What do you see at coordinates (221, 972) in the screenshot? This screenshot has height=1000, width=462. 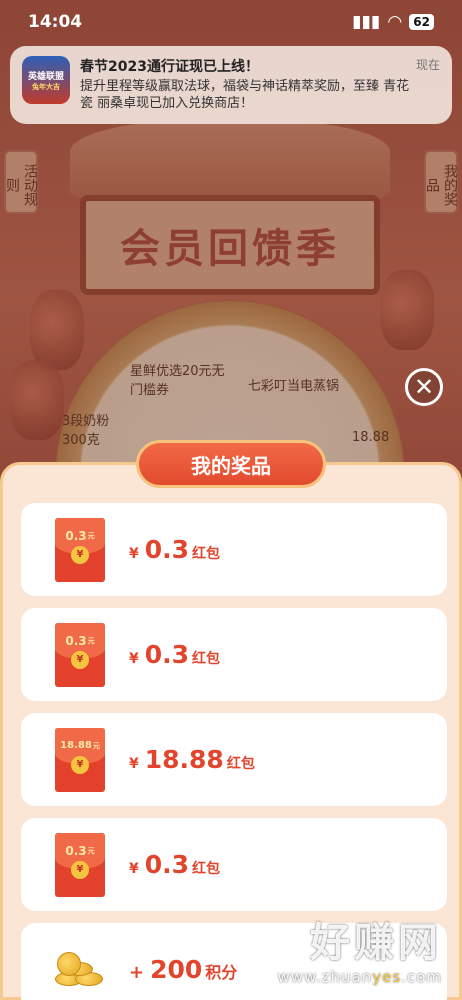 I see `prize-unit: 积分` at bounding box center [221, 972].